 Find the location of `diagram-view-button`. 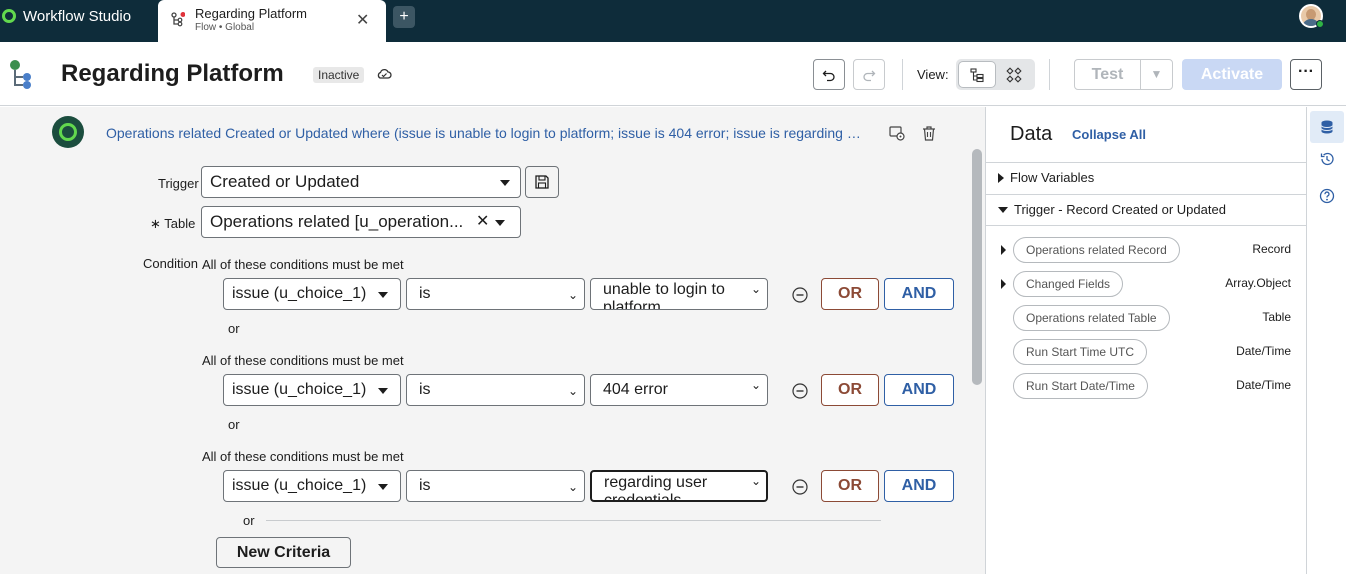

diagram-view-button is located at coordinates (1014, 74).